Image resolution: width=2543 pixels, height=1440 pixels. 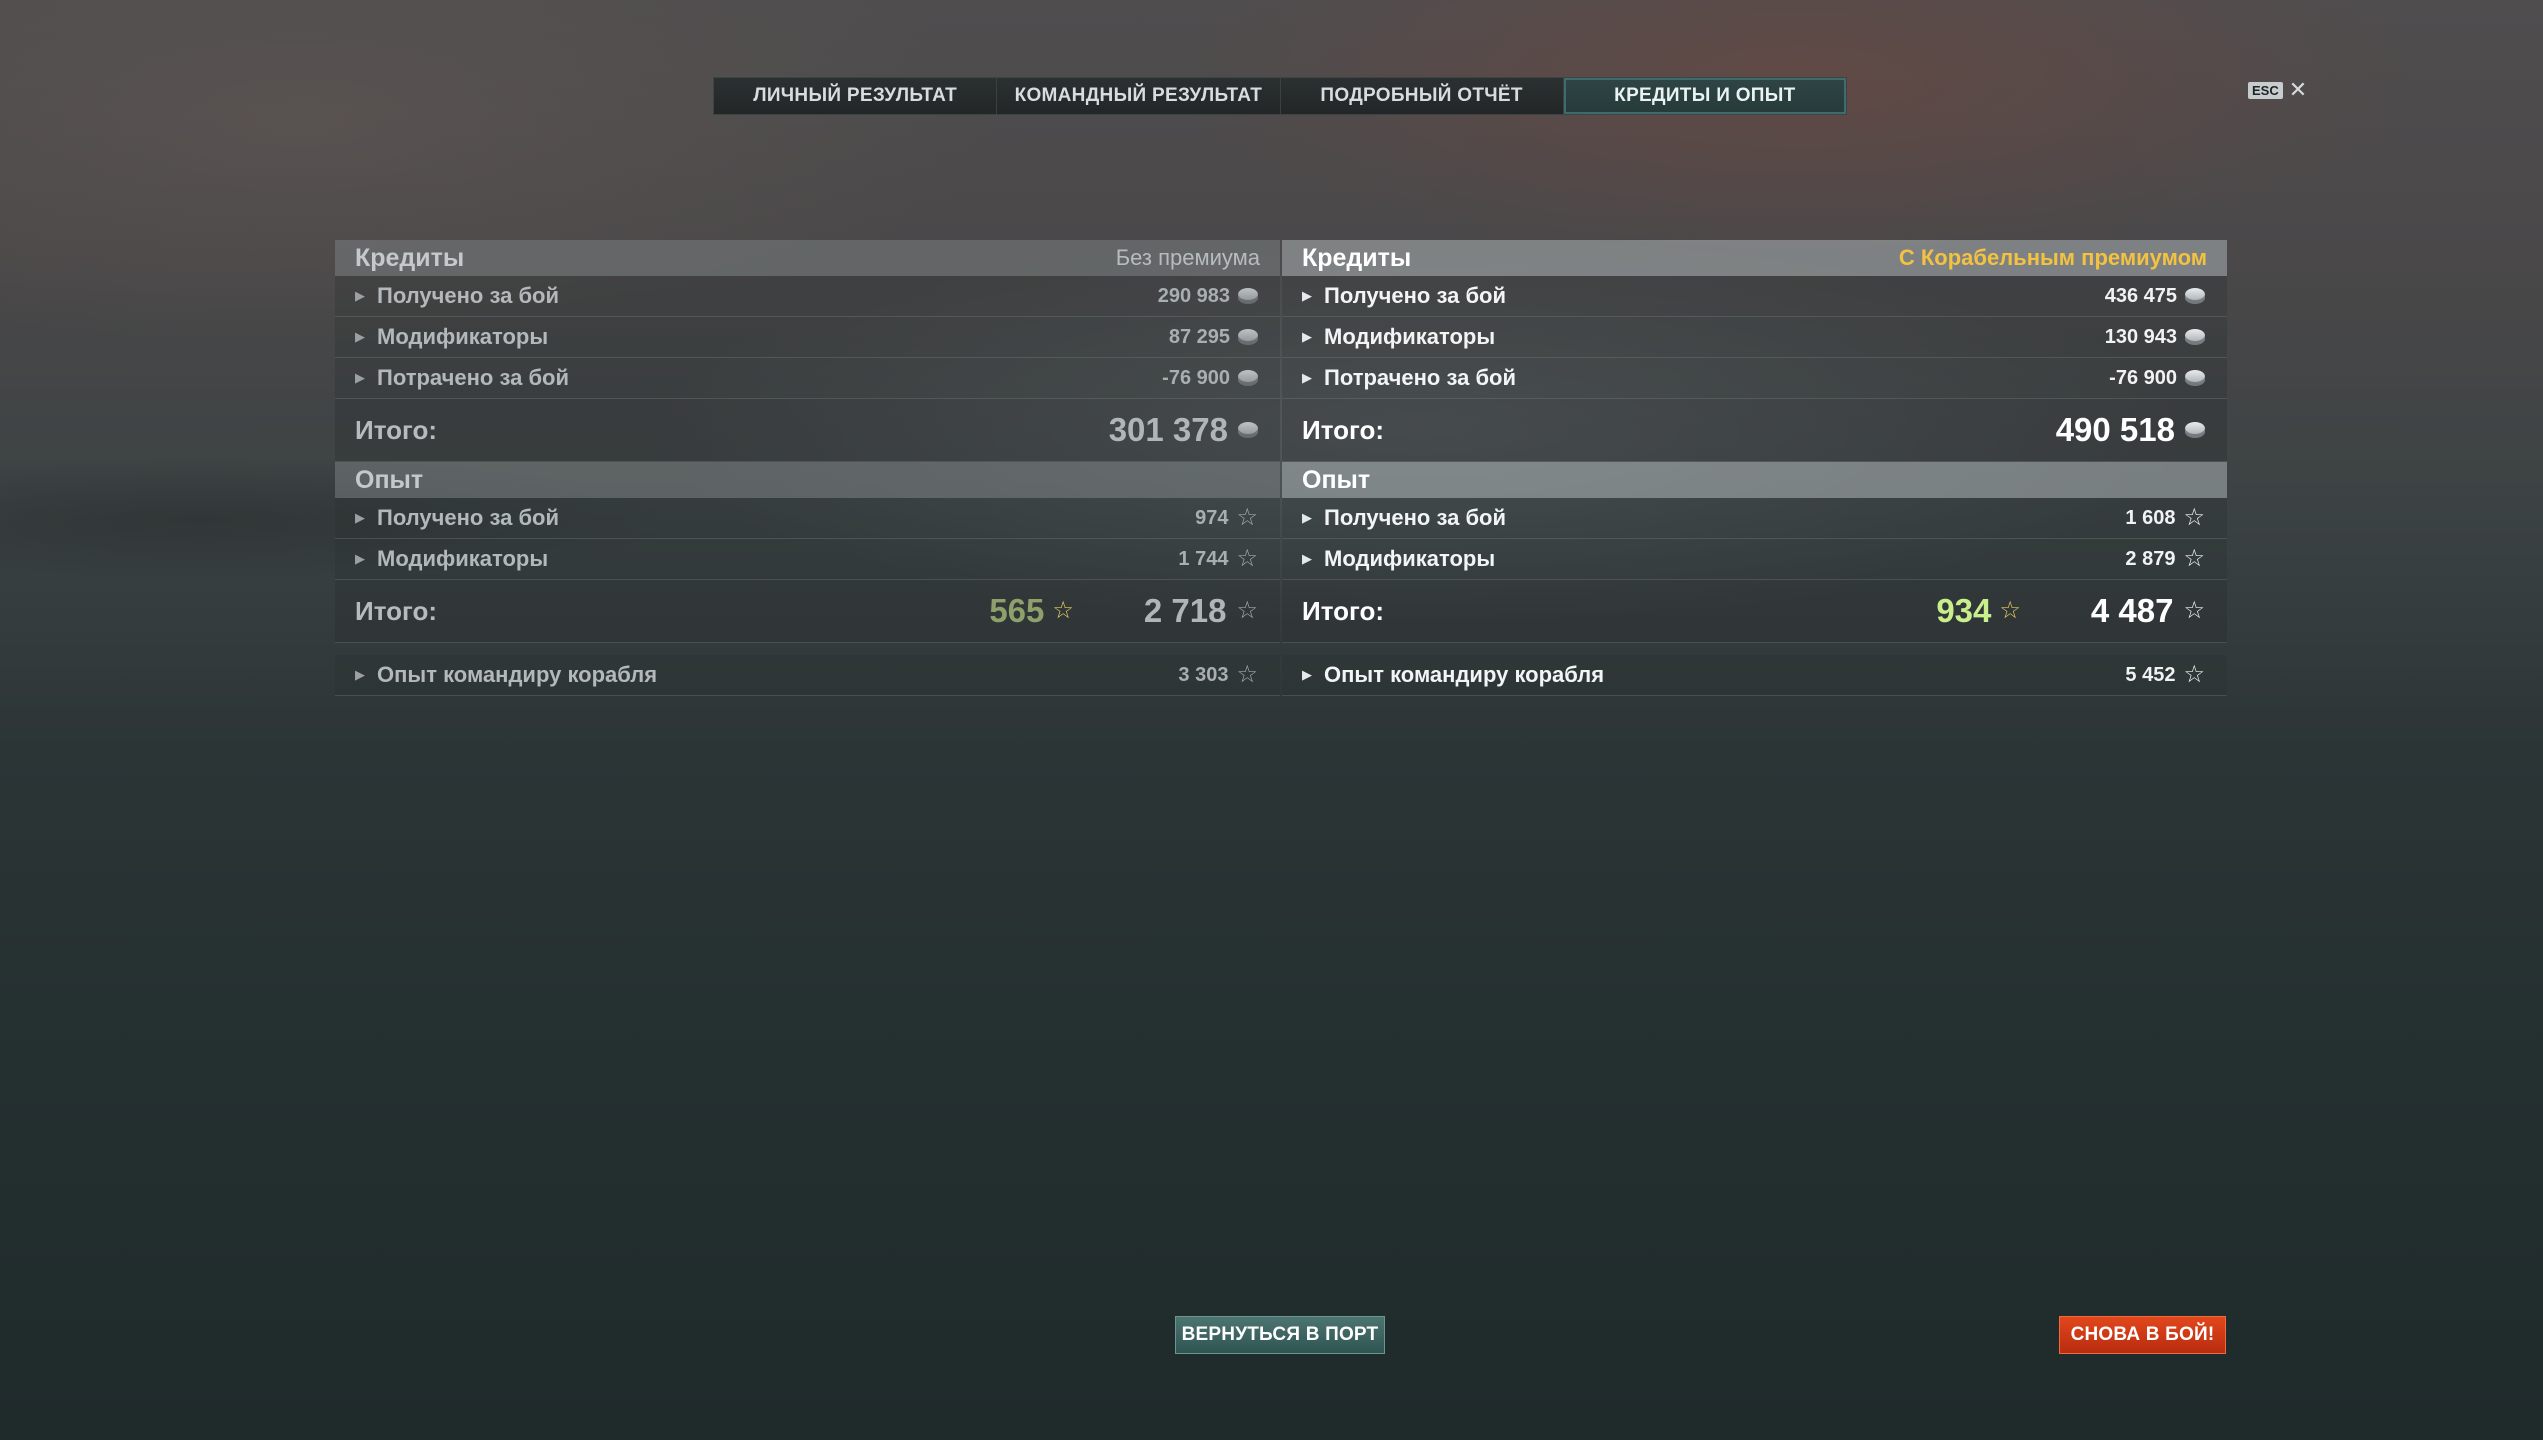 What do you see at coordinates (2150, 517) in the screenshot?
I see `row-value: 1 608` at bounding box center [2150, 517].